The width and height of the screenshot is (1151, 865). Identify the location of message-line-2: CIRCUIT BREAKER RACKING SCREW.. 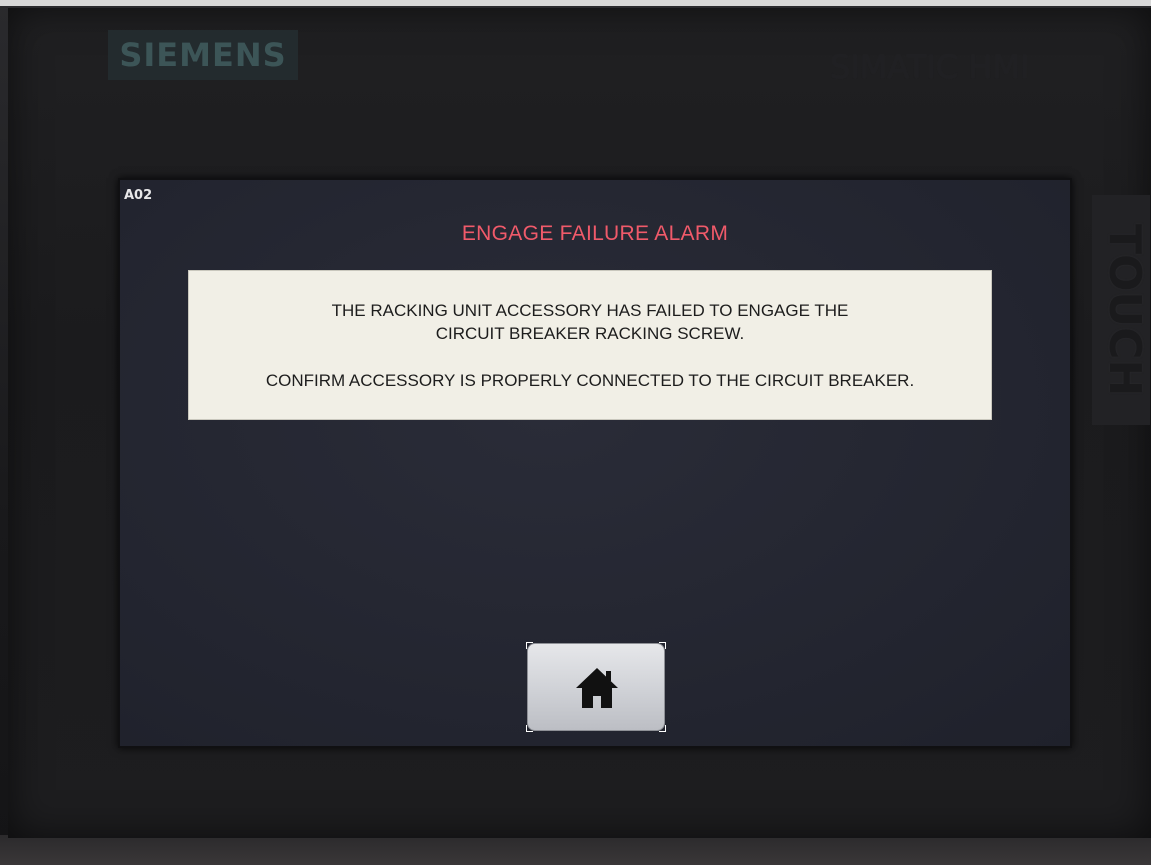
(590, 333).